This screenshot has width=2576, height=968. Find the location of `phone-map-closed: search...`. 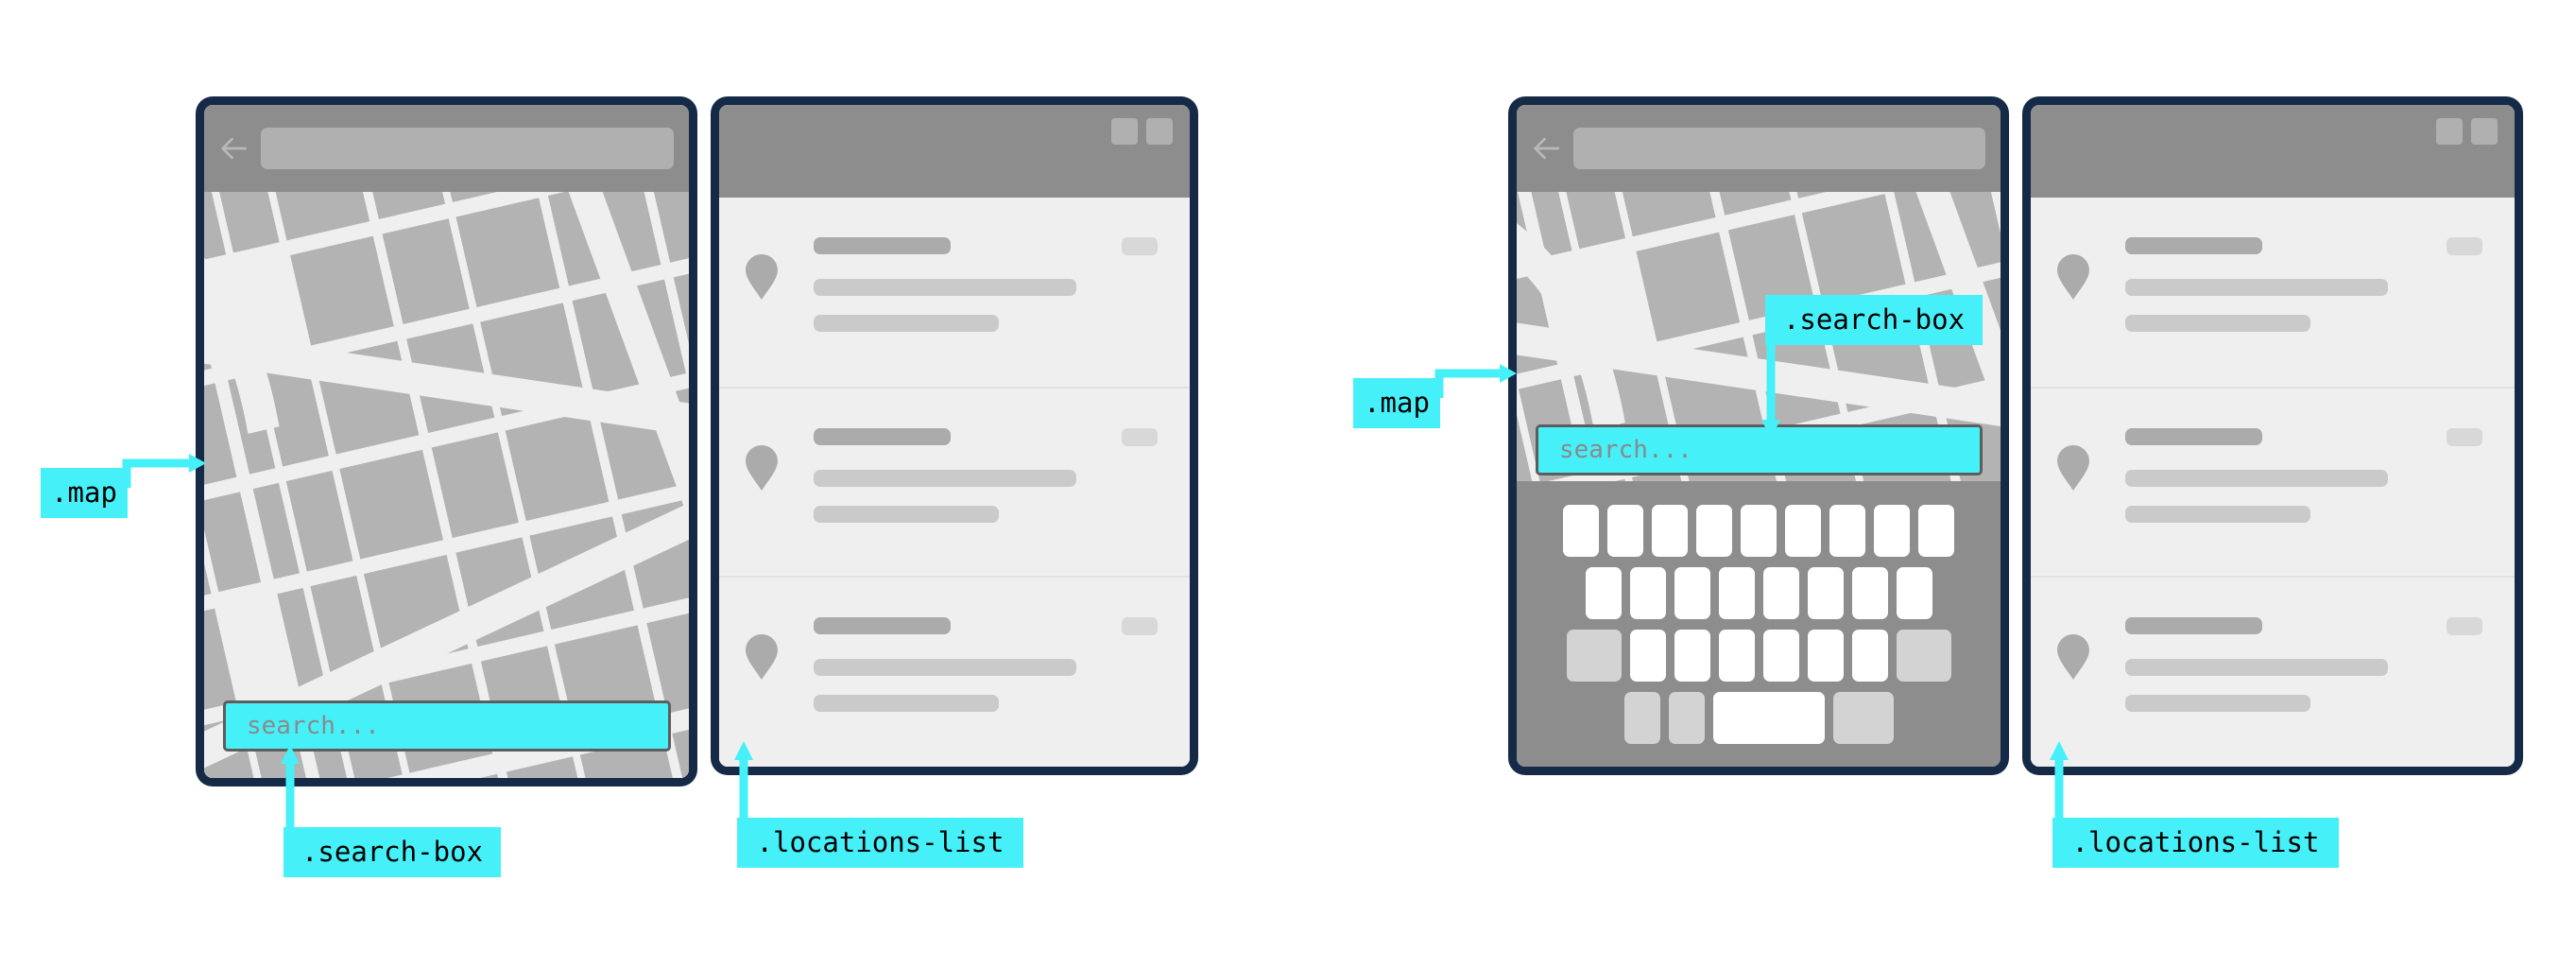

phone-map-closed: search... is located at coordinates (446, 441).